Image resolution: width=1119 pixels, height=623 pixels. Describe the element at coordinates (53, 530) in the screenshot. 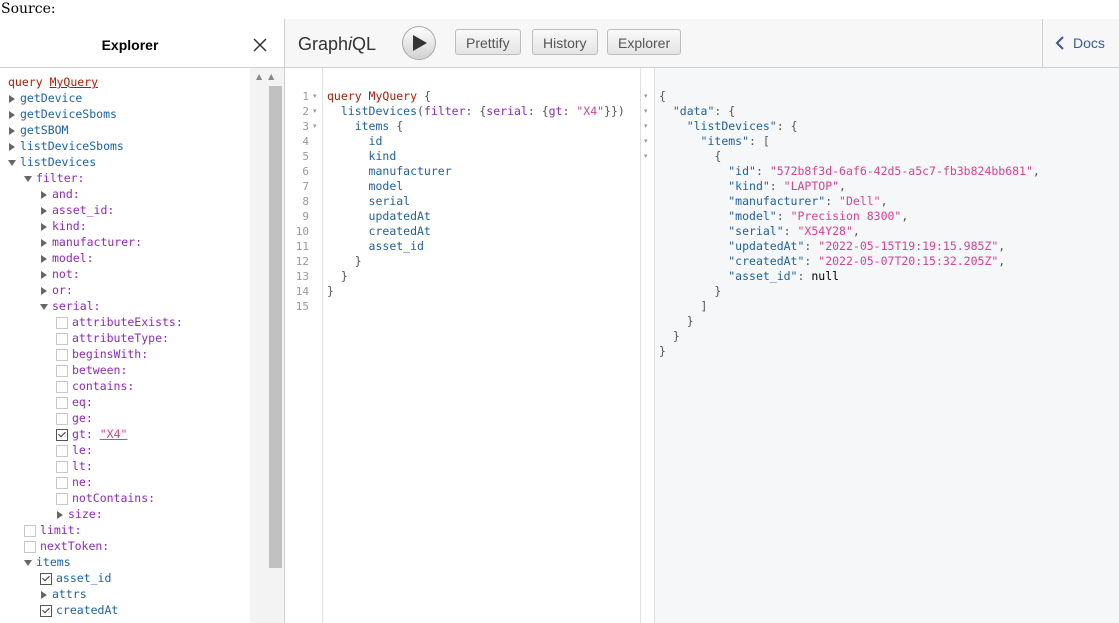

I see `explorer-item: limit:` at that location.